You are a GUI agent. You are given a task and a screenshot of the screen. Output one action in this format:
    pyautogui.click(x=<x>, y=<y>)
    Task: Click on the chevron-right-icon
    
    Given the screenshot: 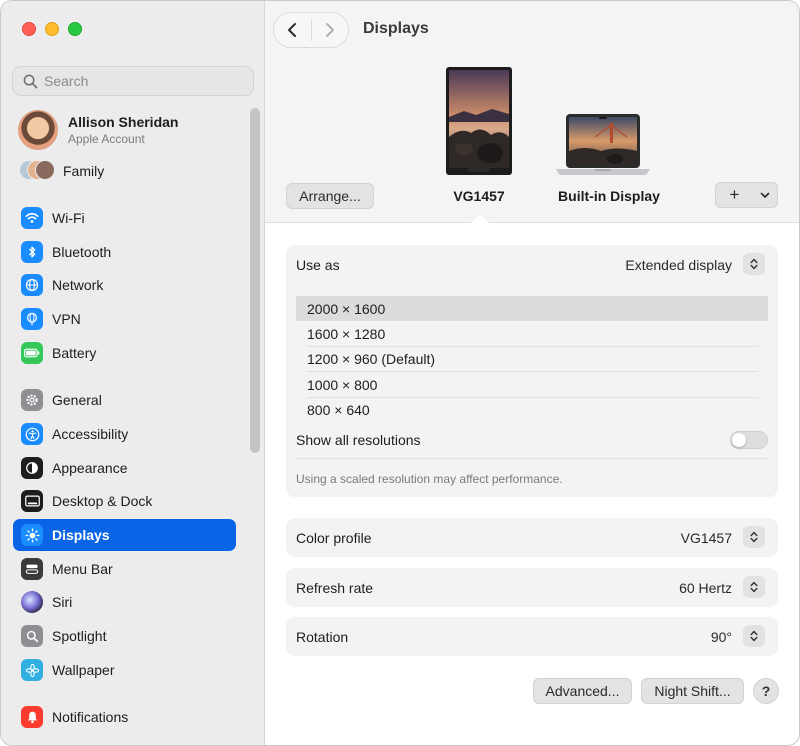 What is the action you would take?
    pyautogui.click(x=329, y=30)
    